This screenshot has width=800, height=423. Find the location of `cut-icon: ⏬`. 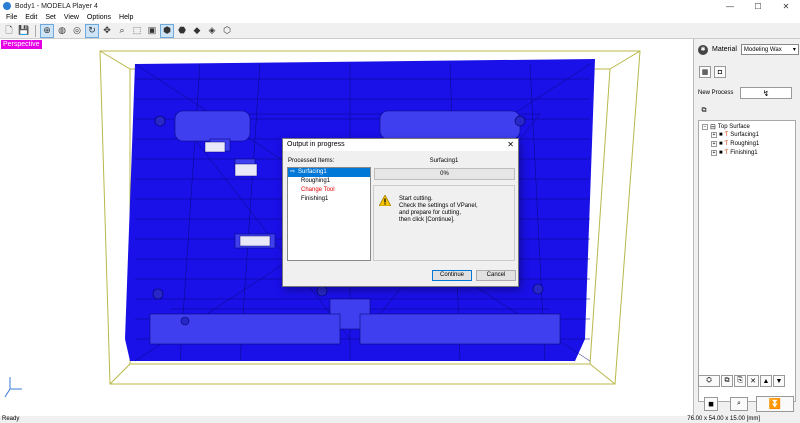

cut-icon: ⏬ is located at coordinates (775, 404).